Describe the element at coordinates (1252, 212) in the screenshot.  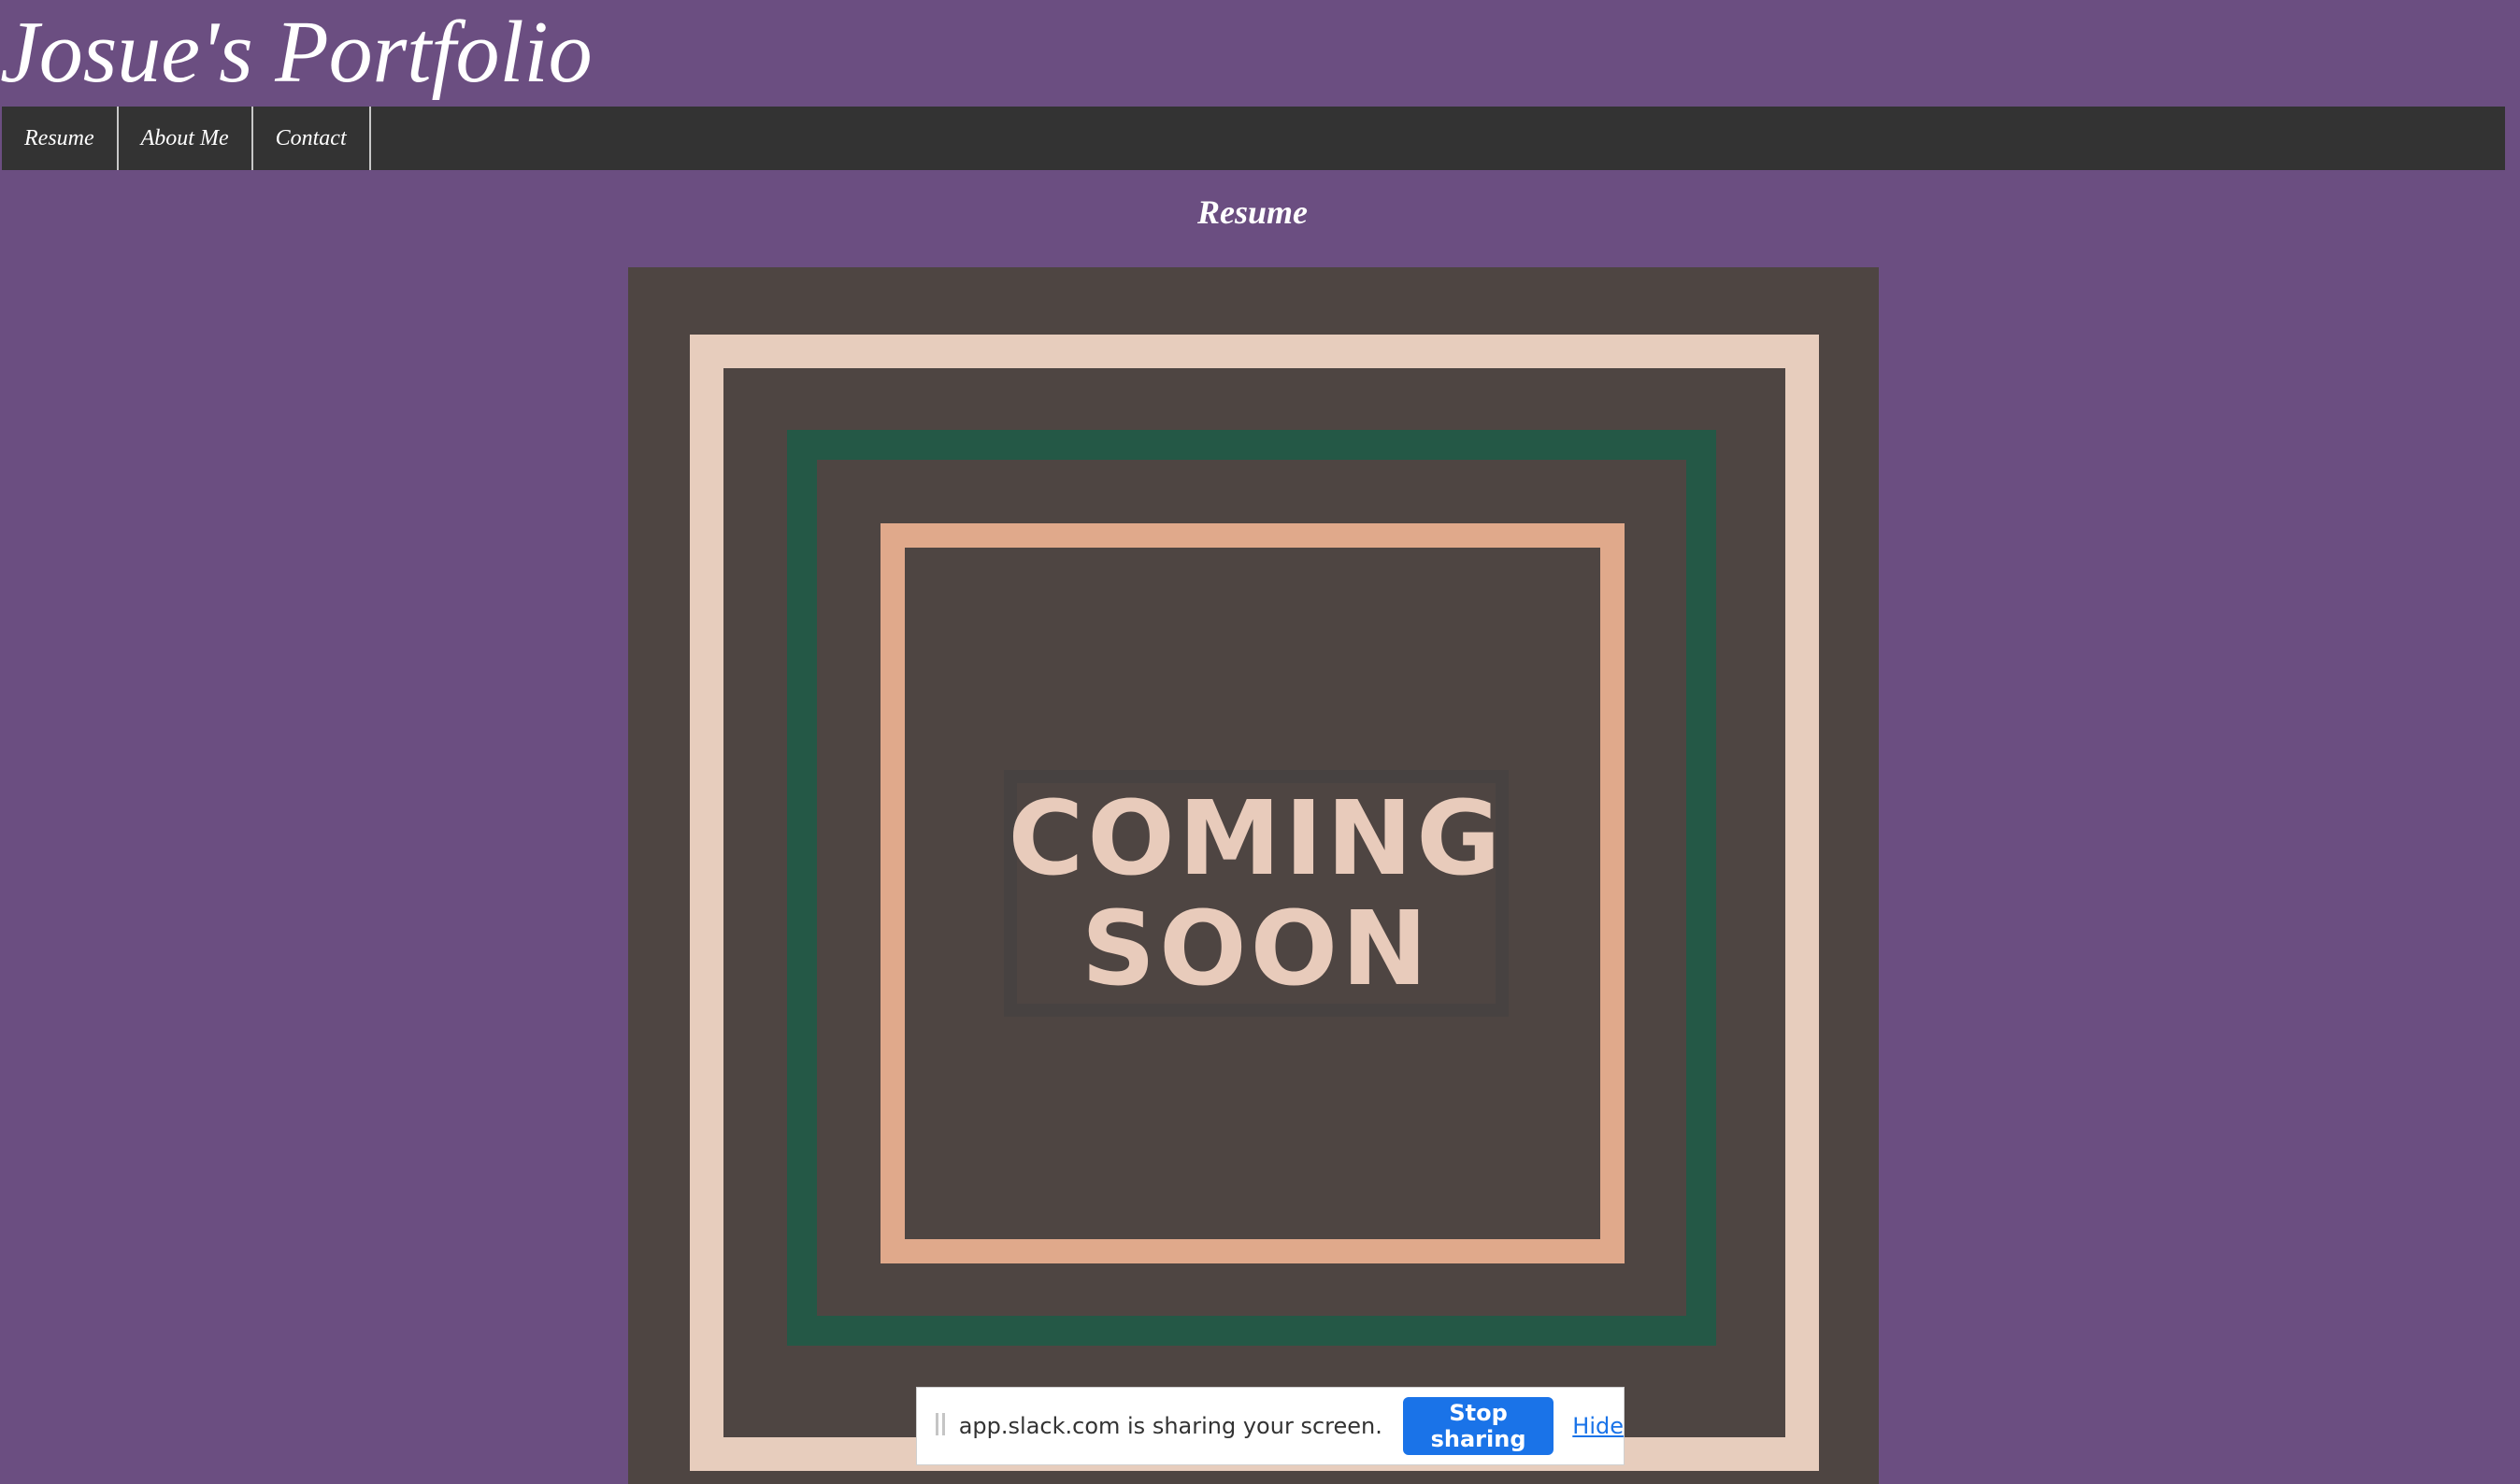
I see `section-heading: Resume` at that location.